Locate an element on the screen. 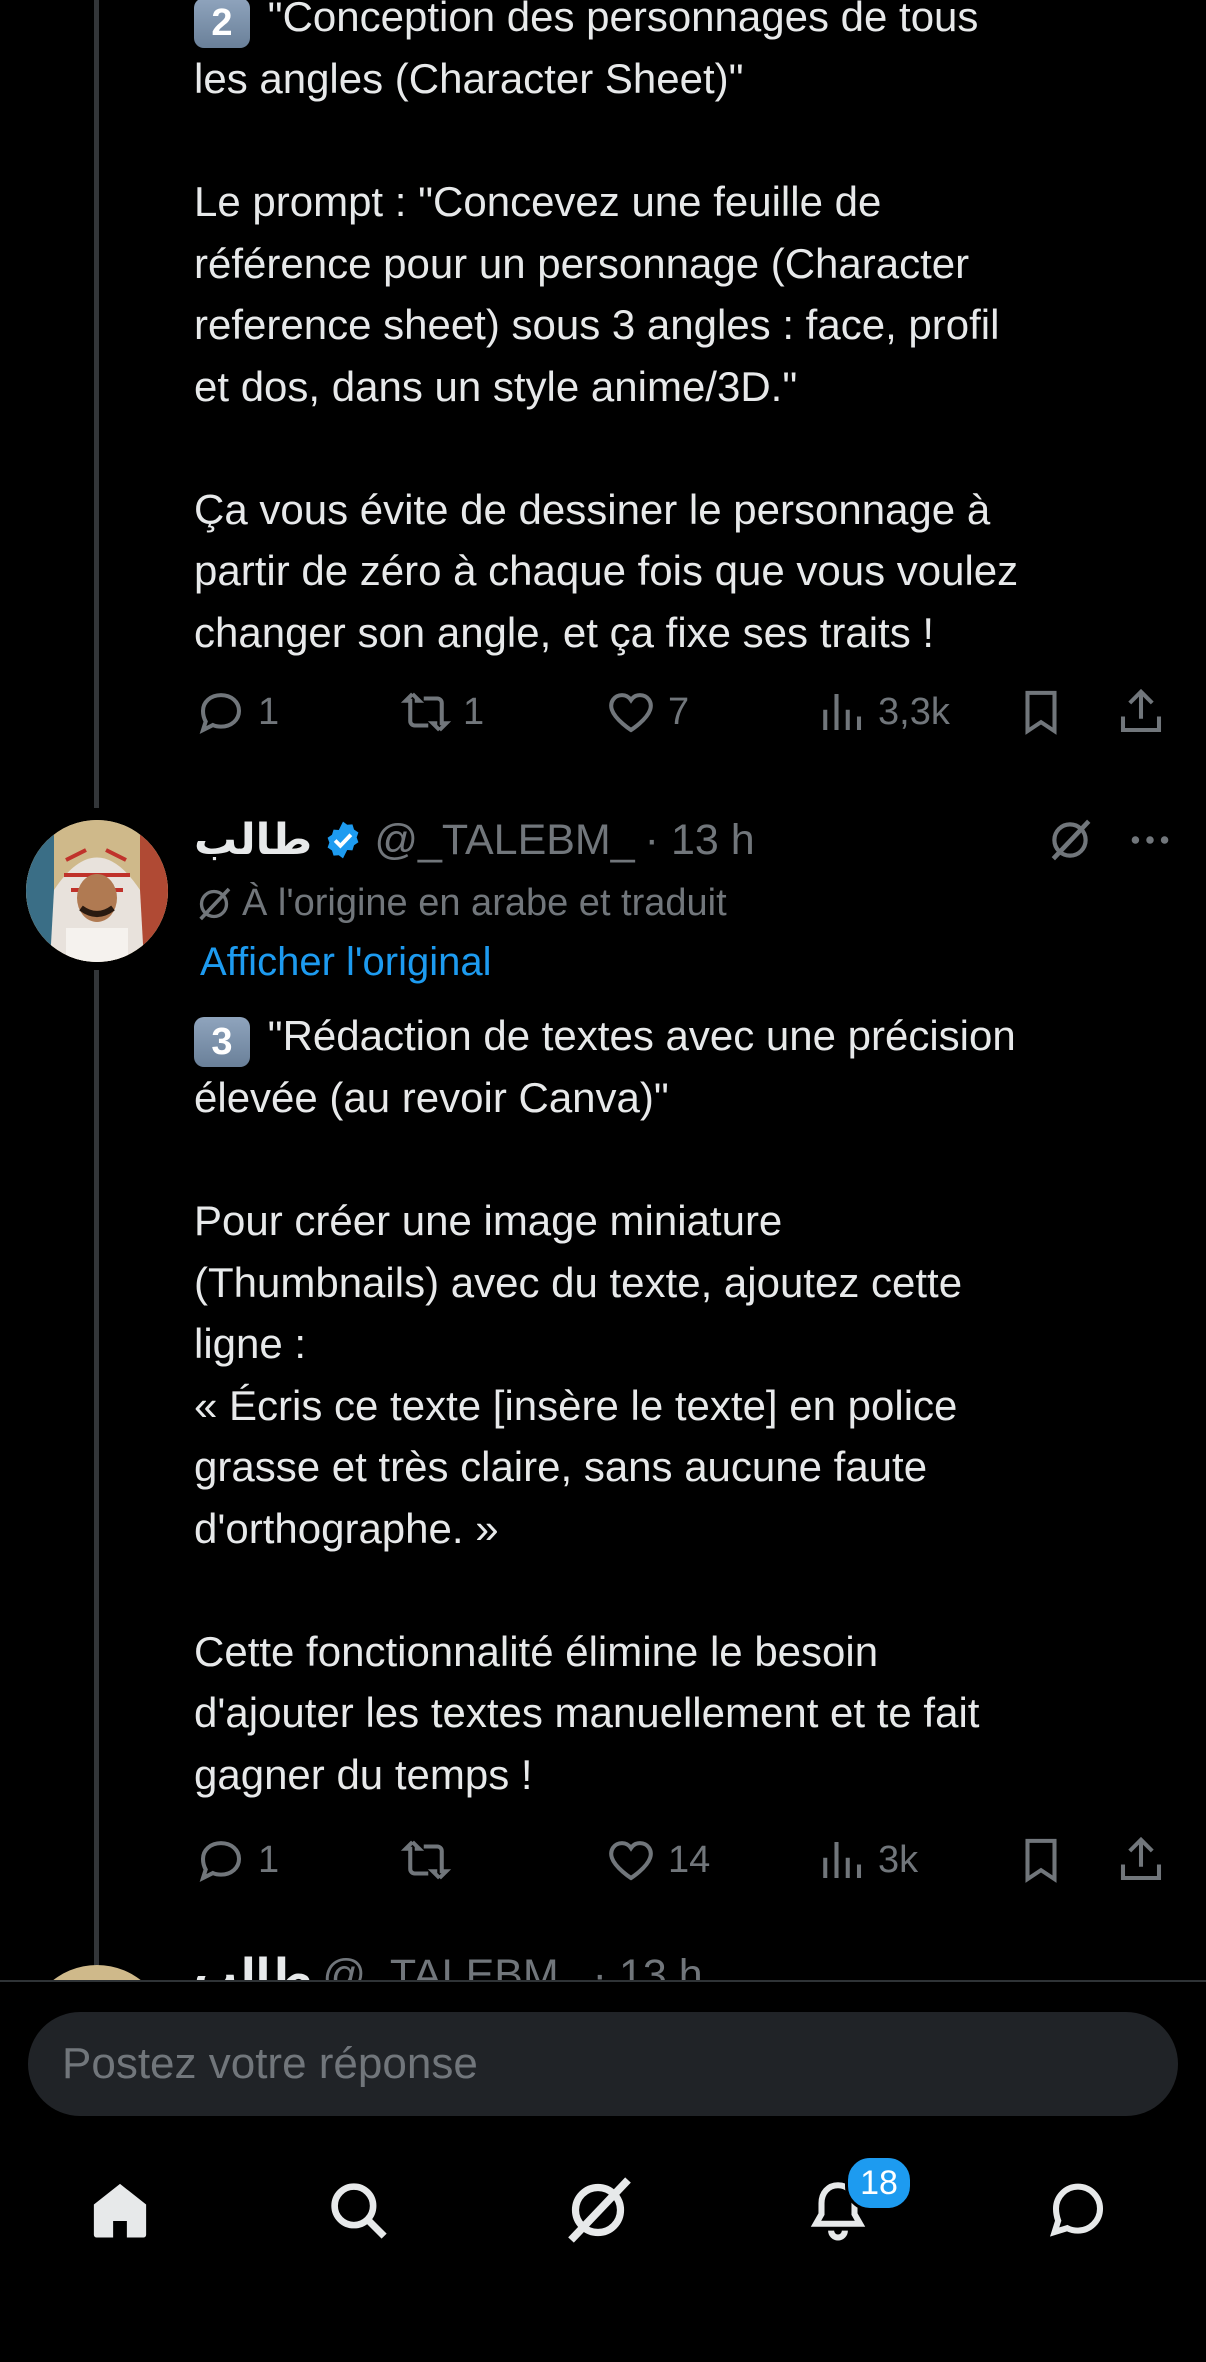 Image resolution: width=1206 pixels, height=2362 pixels. notifications-badge: 18 is located at coordinates (879, 2183).